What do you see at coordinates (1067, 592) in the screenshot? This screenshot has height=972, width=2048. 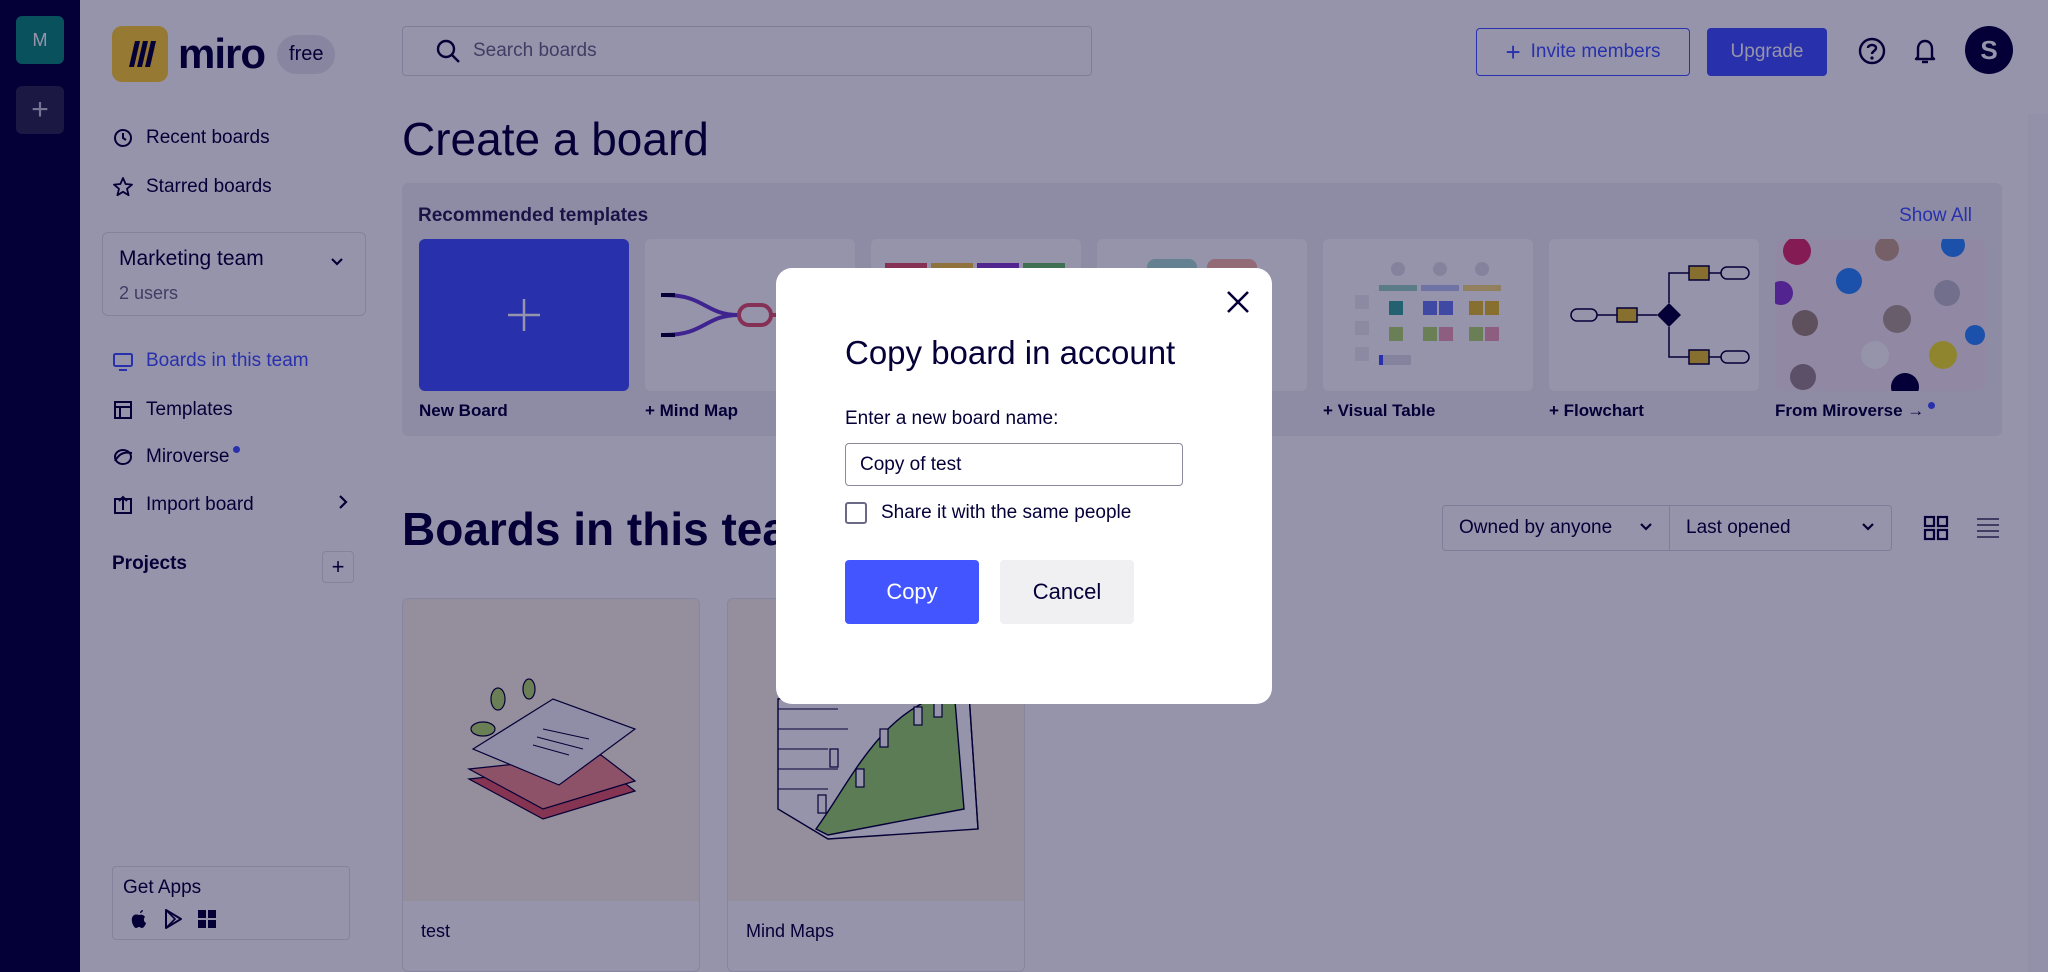 I see `cancel-button: Cancel` at bounding box center [1067, 592].